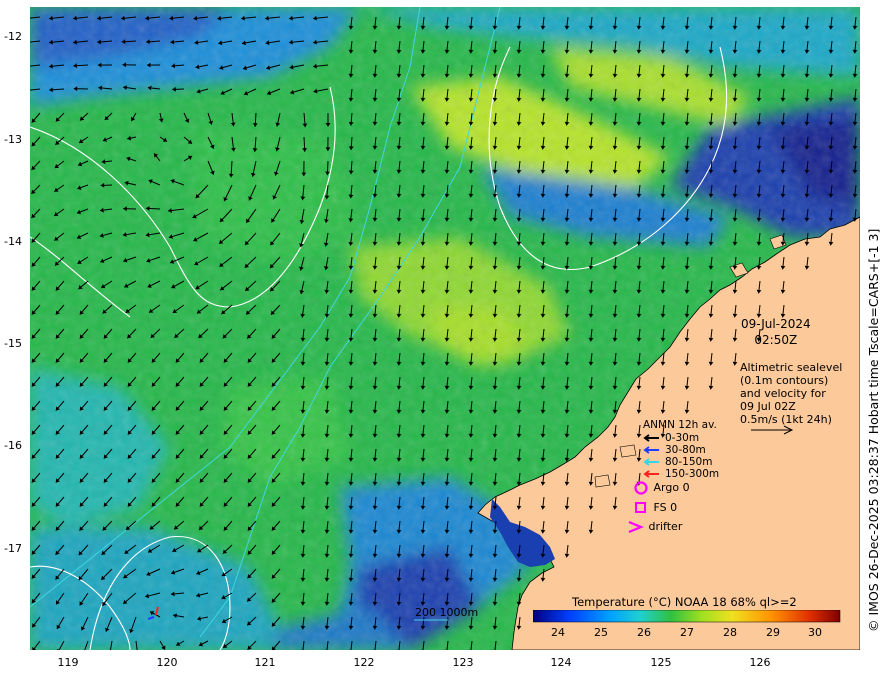 The image size is (880, 680). Describe the element at coordinates (692, 474) in the screenshot. I see `legend-label: 150-300m` at that location.